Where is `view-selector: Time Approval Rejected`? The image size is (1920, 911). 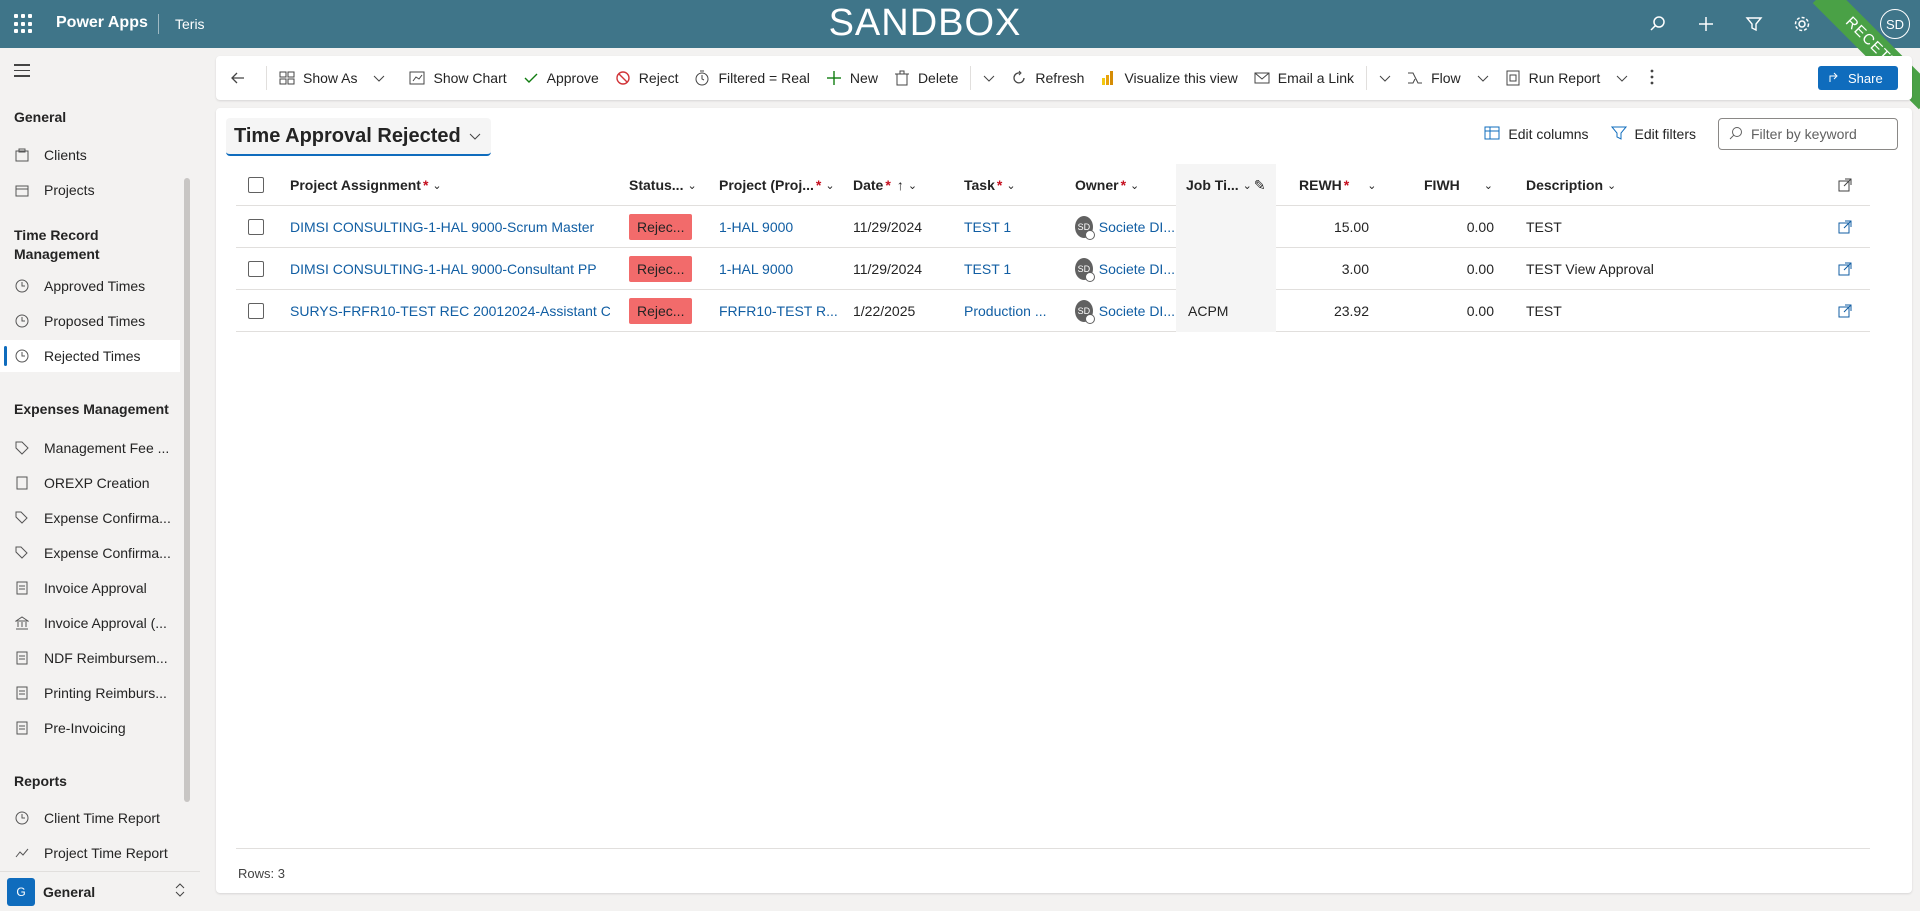 view-selector: Time Approval Rejected is located at coordinates (358, 137).